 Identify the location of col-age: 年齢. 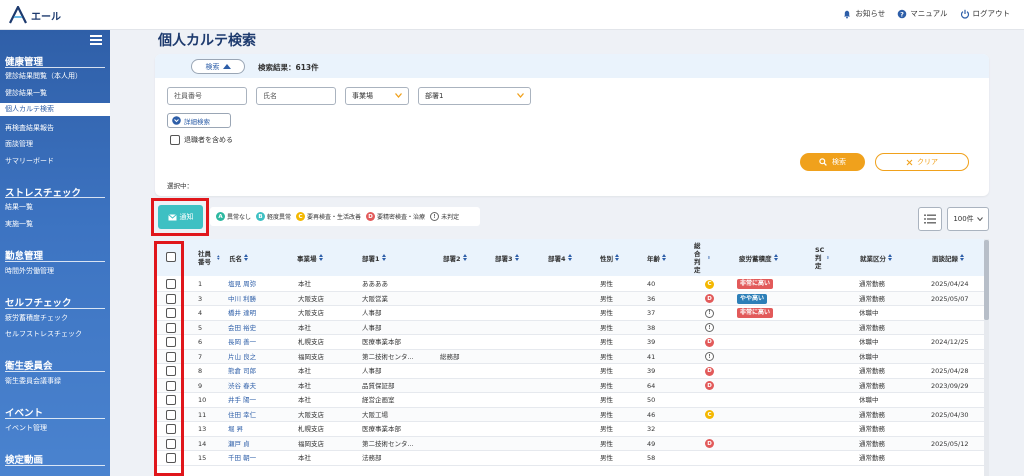
(656, 257).